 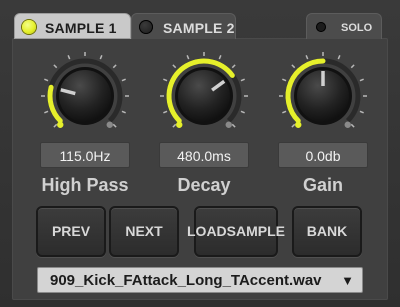 What do you see at coordinates (323, 155) in the screenshot?
I see `gain-value: 0.0db` at bounding box center [323, 155].